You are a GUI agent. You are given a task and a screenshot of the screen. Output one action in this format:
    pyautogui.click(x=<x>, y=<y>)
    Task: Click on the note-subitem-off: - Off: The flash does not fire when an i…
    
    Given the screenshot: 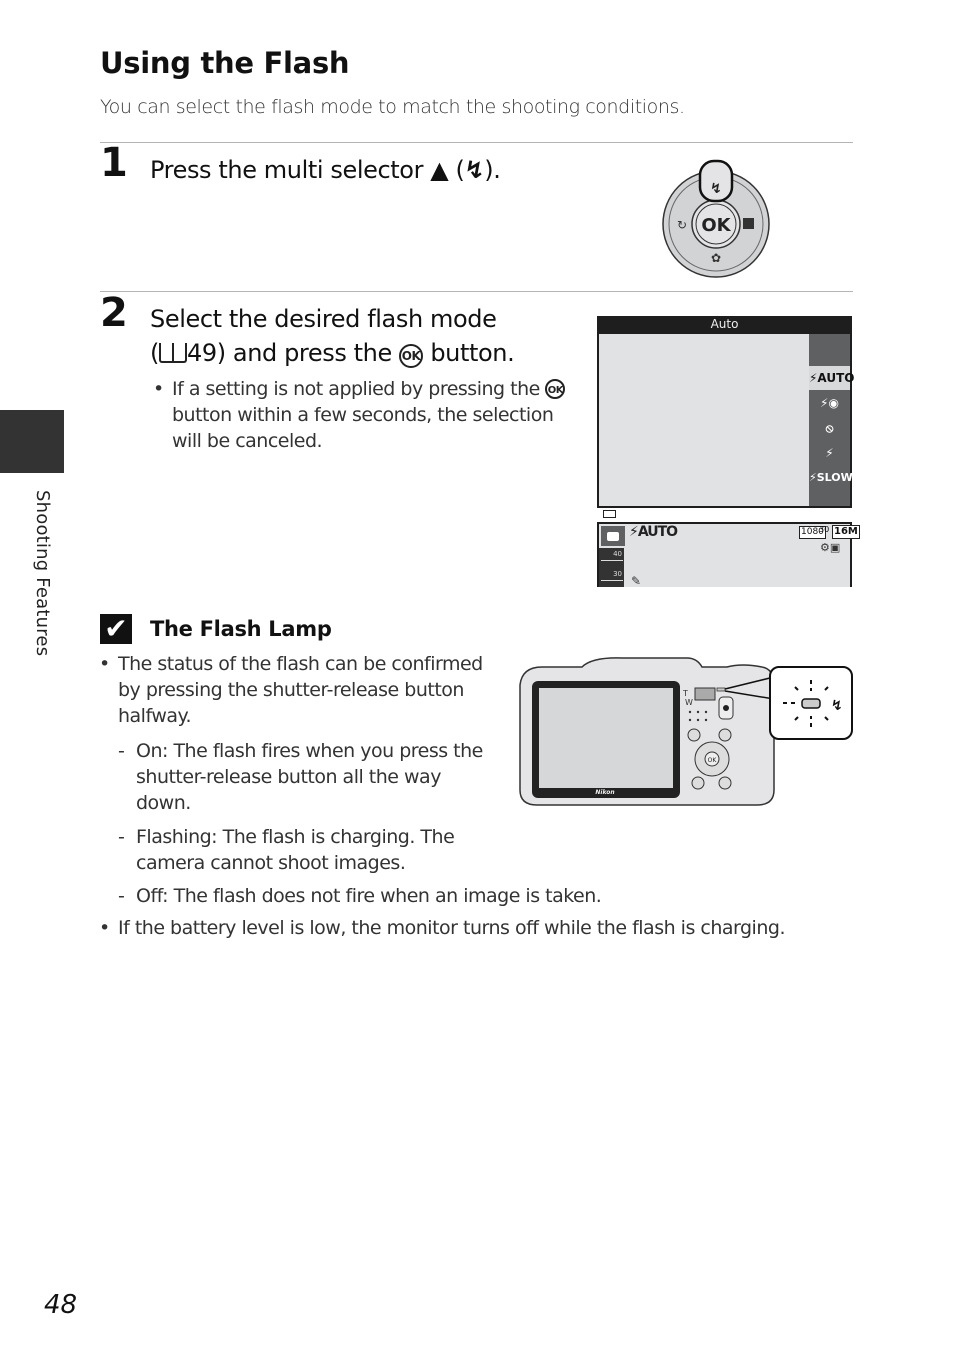 What is the action you would take?
    pyautogui.click(x=360, y=896)
    